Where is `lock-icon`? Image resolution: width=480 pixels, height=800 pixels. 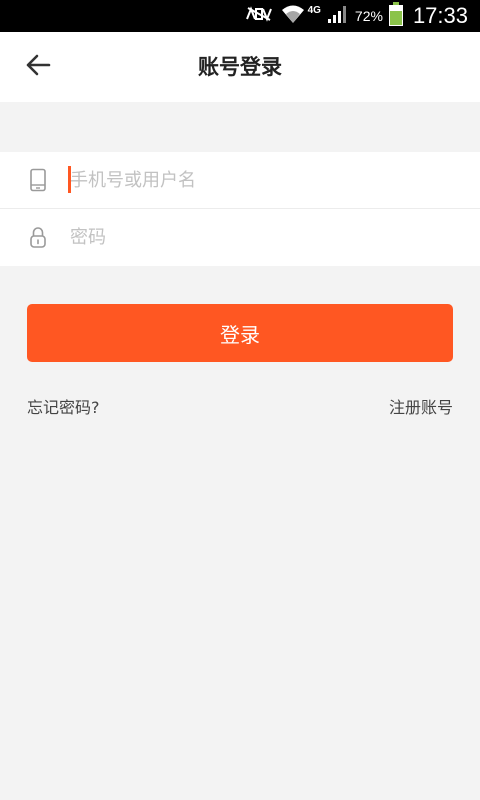 lock-icon is located at coordinates (38, 237).